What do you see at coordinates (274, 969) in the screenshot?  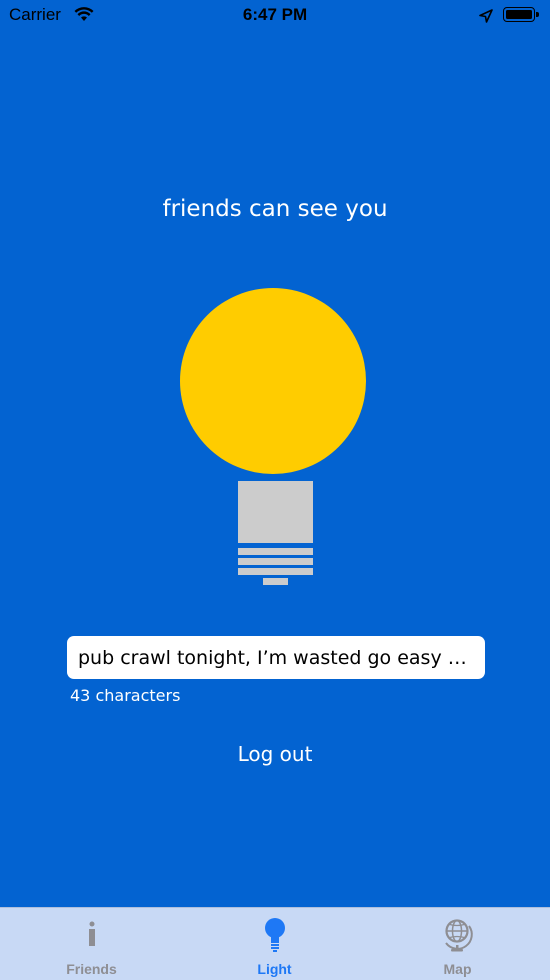 I see `tab-light-label: Light` at bounding box center [274, 969].